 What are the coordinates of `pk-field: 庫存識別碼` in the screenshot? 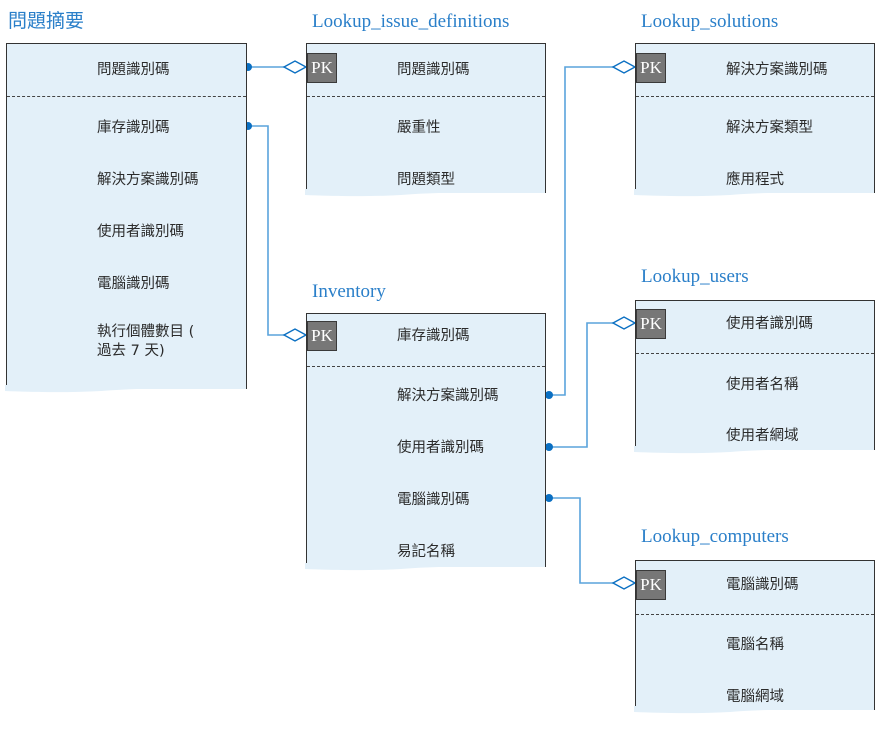 It's located at (426, 336).